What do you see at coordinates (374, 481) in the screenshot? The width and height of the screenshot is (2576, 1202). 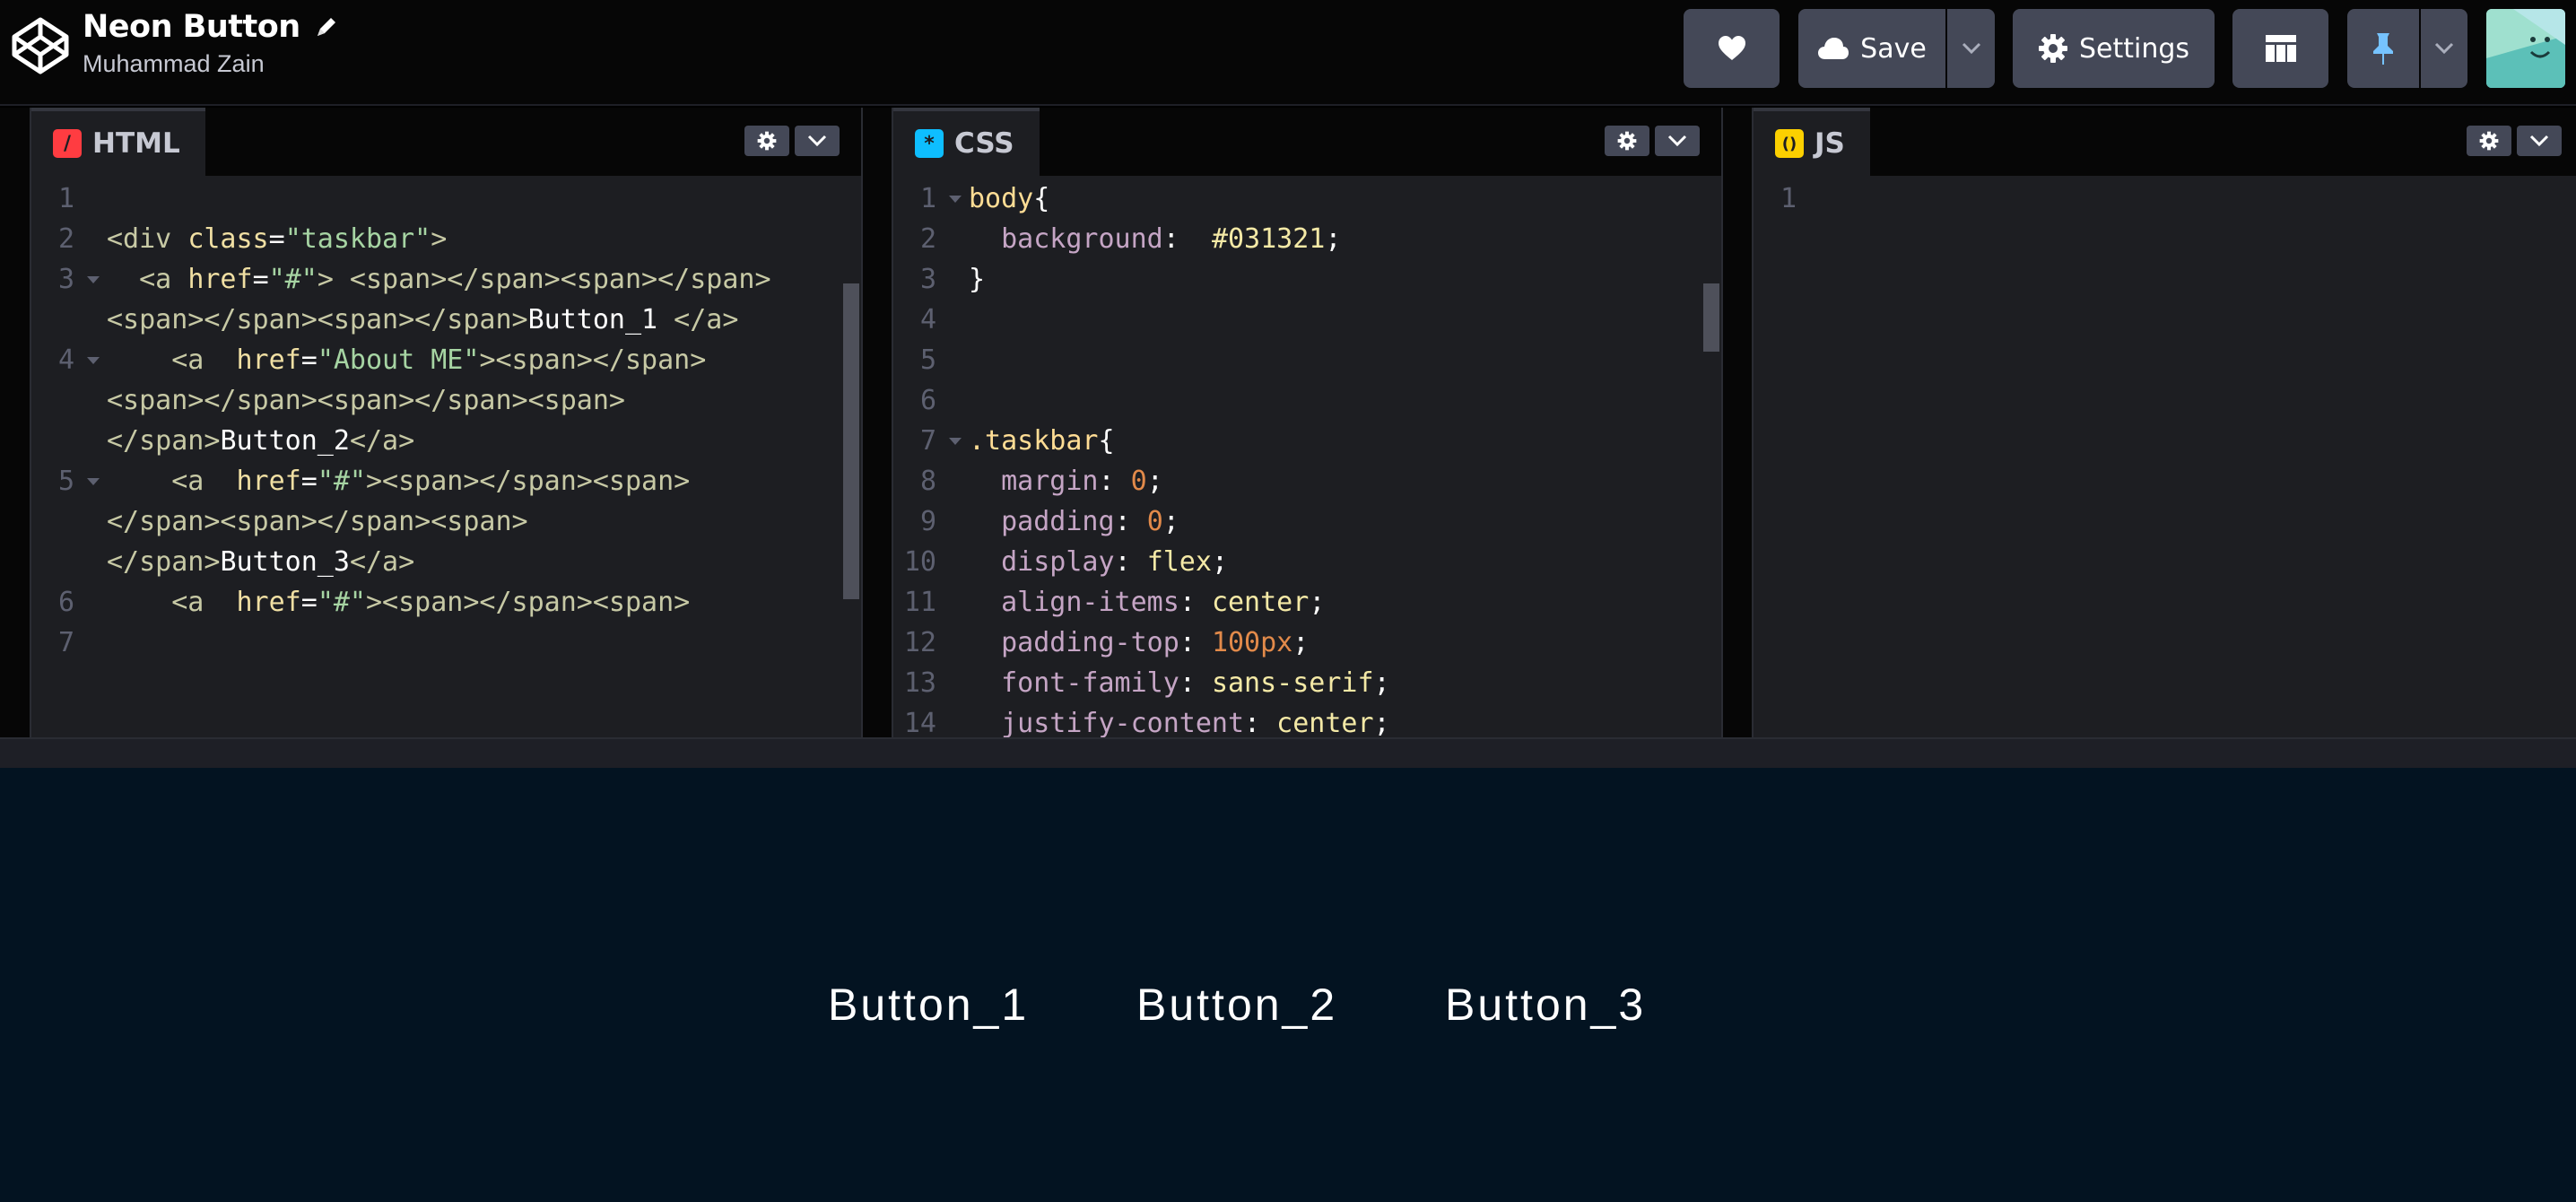 I see `code-line: 5 <a href = "#" ><span></span><span>` at bounding box center [374, 481].